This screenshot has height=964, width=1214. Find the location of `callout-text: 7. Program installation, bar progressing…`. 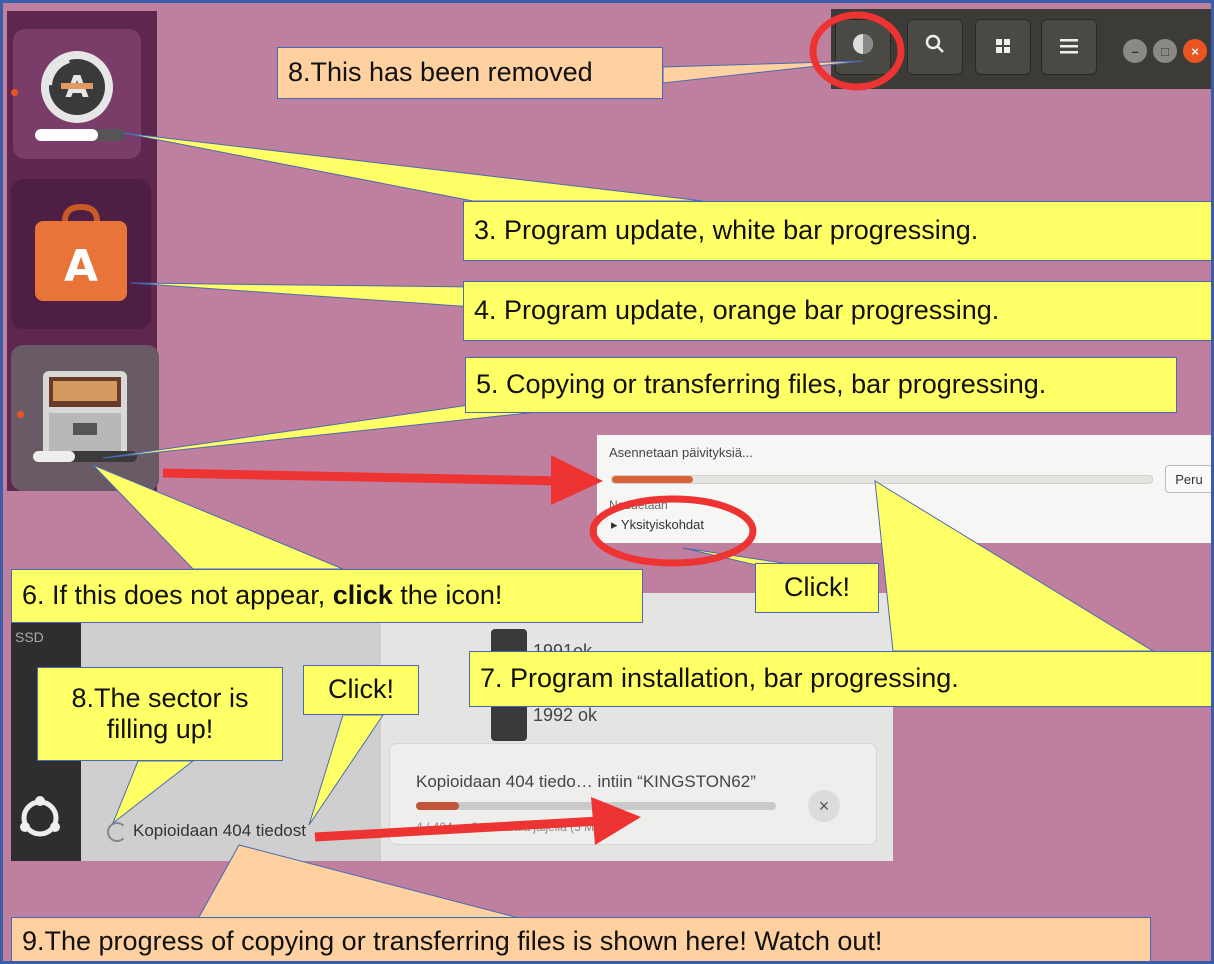

callout-text: 7. Program installation, bar progressing… is located at coordinates (719, 678).